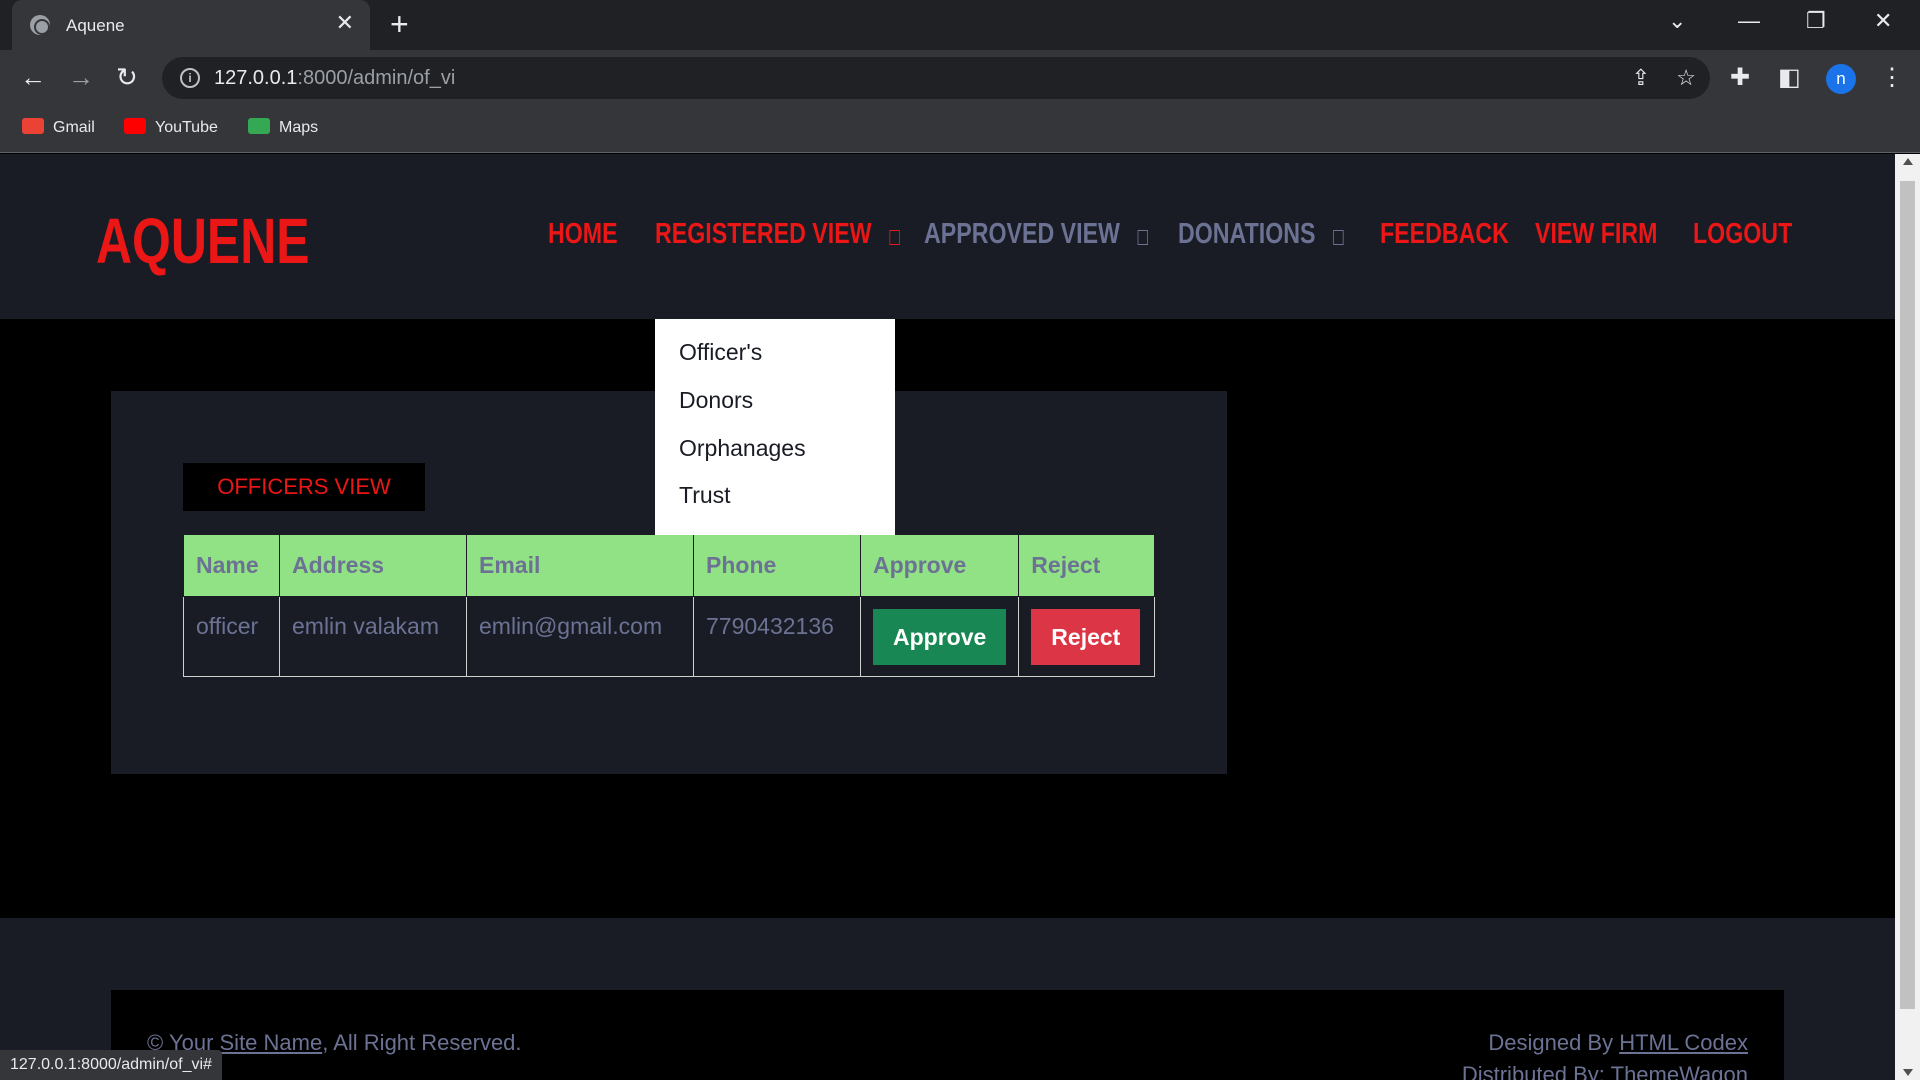 The image size is (1920, 1080). I want to click on cell-phone: 7790432136, so click(777, 636).